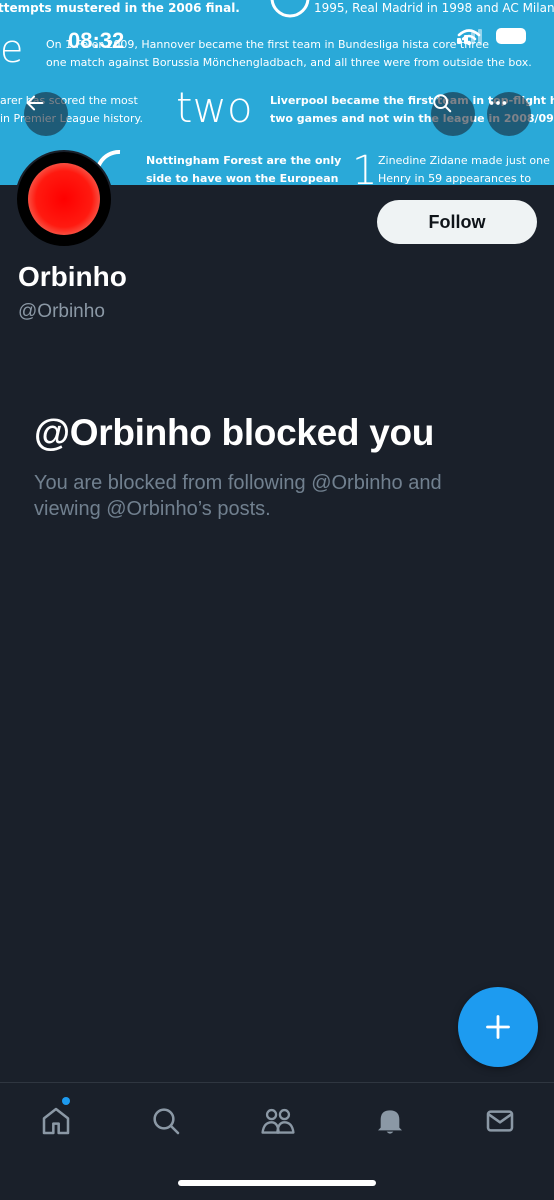 The image size is (554, 1200). Describe the element at coordinates (69, 100) in the screenshot. I see `banner-line: arer has scored the most` at that location.